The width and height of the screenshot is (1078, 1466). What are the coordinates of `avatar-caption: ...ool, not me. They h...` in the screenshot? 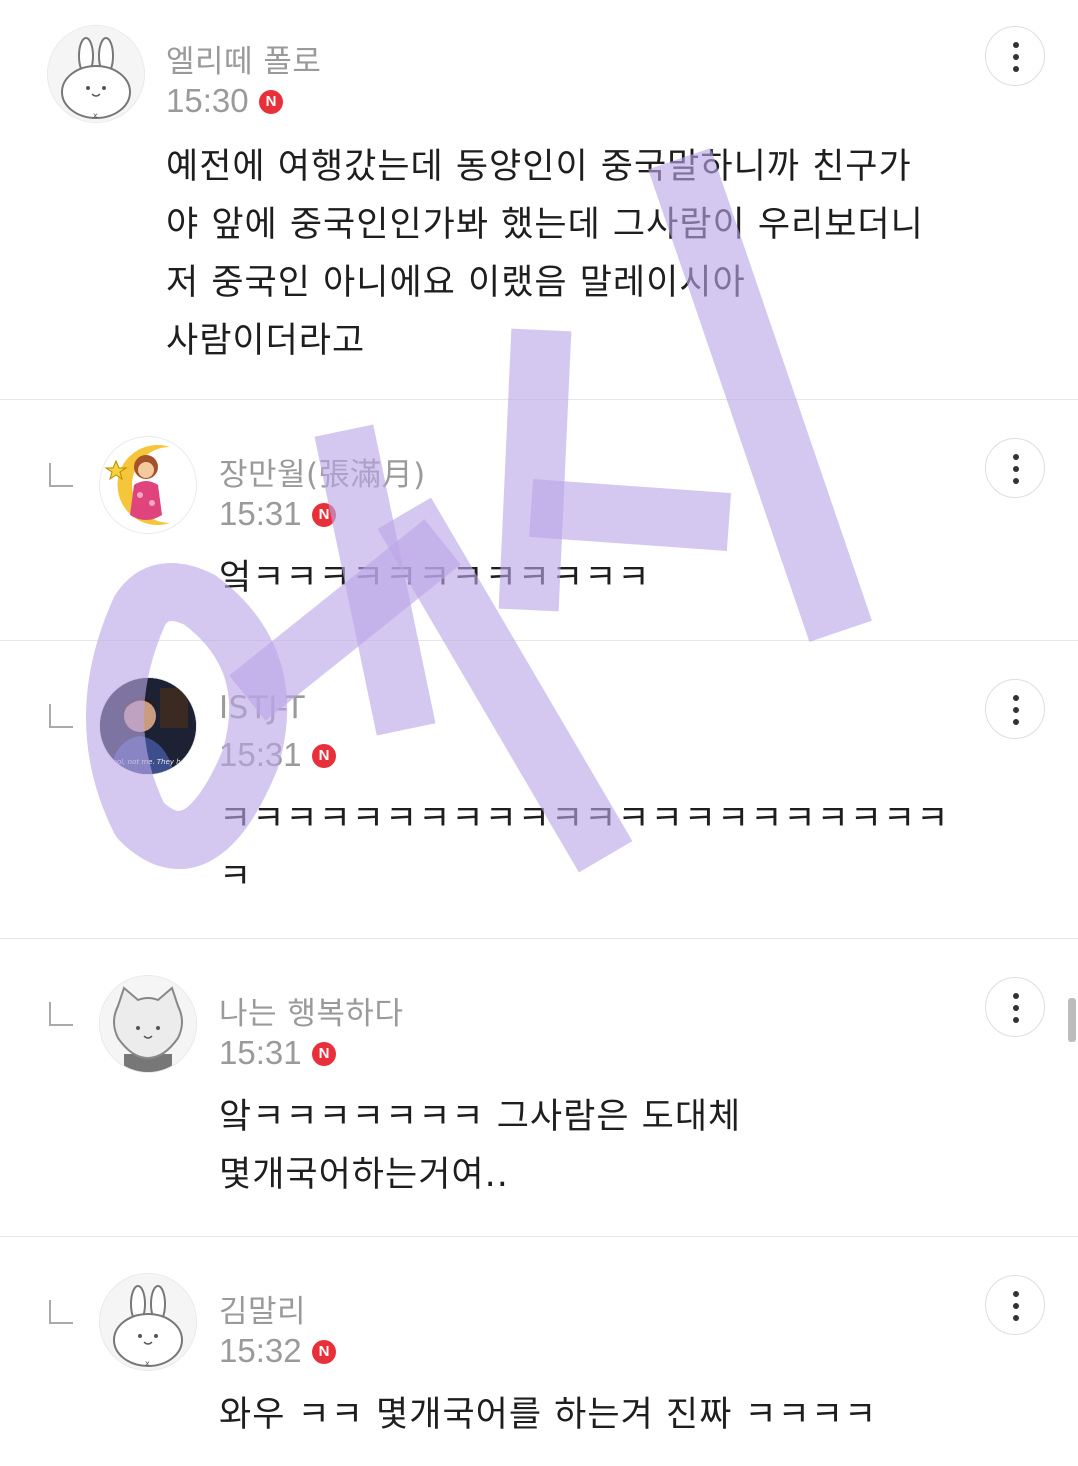 It's located at (146, 762).